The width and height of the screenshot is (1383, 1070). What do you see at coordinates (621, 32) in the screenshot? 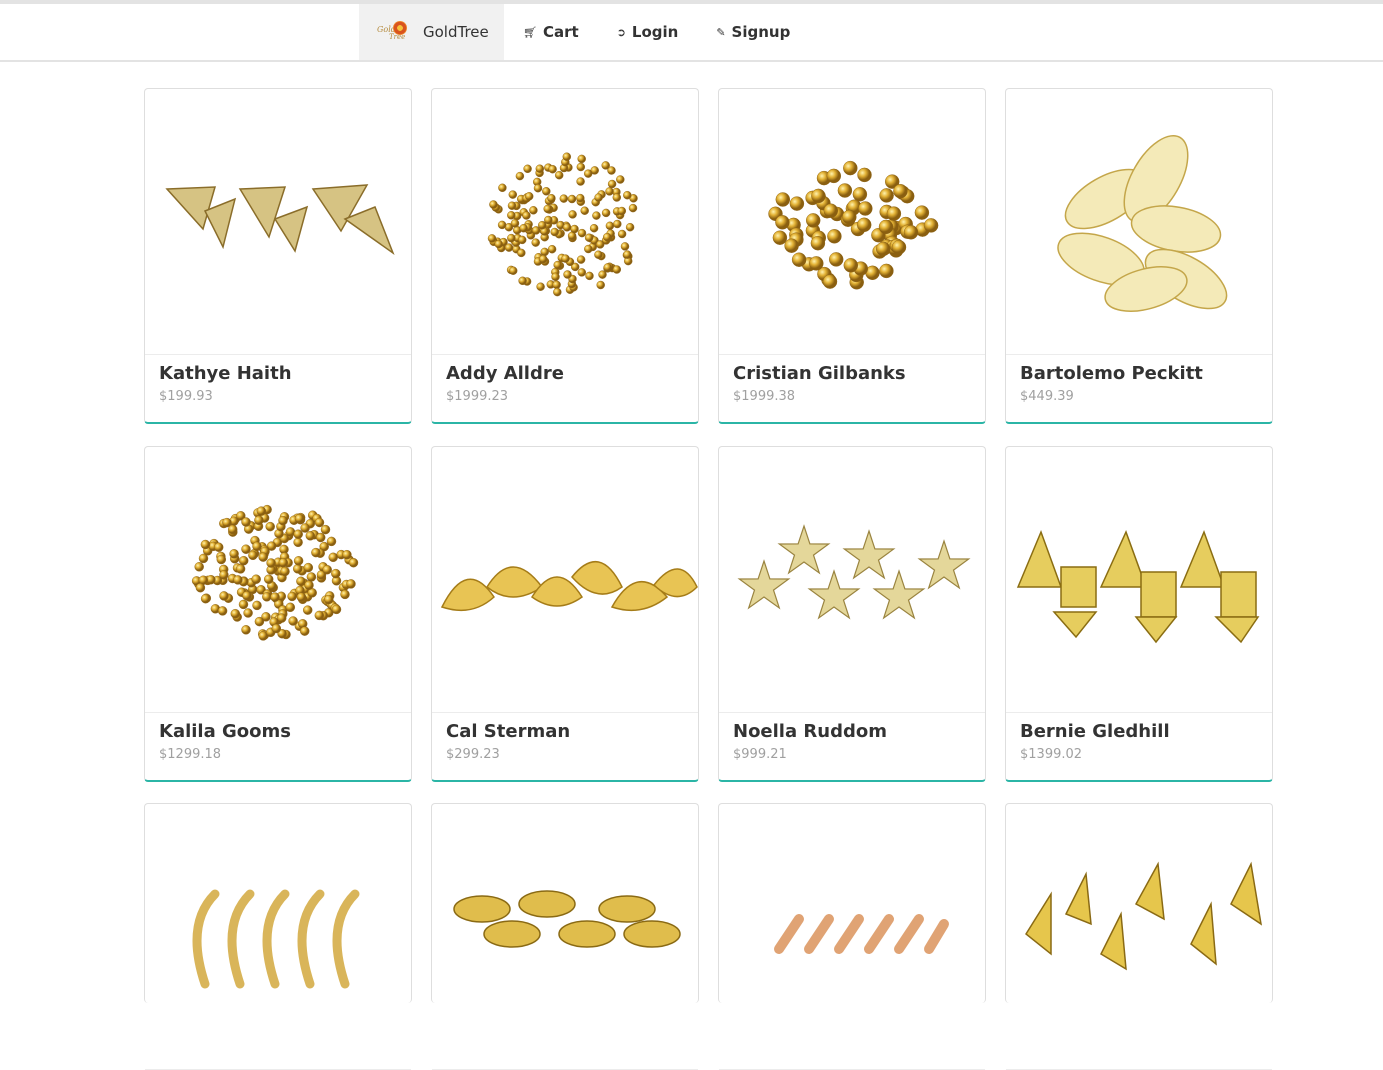
I see `sign-in-icon: ➲` at bounding box center [621, 32].